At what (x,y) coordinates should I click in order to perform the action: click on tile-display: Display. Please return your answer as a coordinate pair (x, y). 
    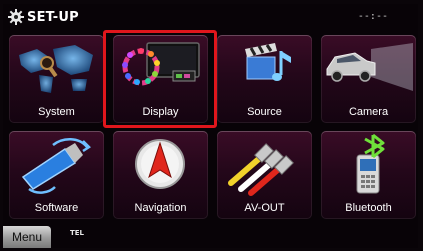
    Looking at the image, I should click on (160, 79).